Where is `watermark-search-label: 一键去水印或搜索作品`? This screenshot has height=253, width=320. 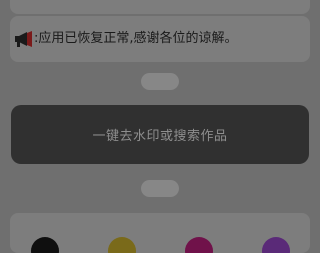 watermark-search-label: 一键去水印或搜索作品 is located at coordinates (160, 136).